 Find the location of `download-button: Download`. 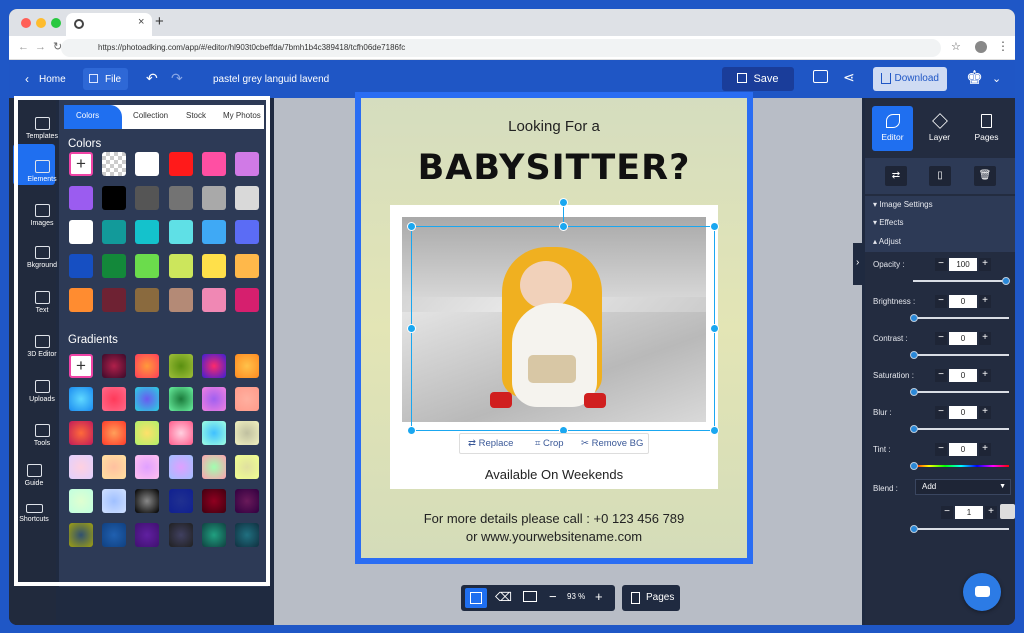

download-button: Download is located at coordinates (910, 79).